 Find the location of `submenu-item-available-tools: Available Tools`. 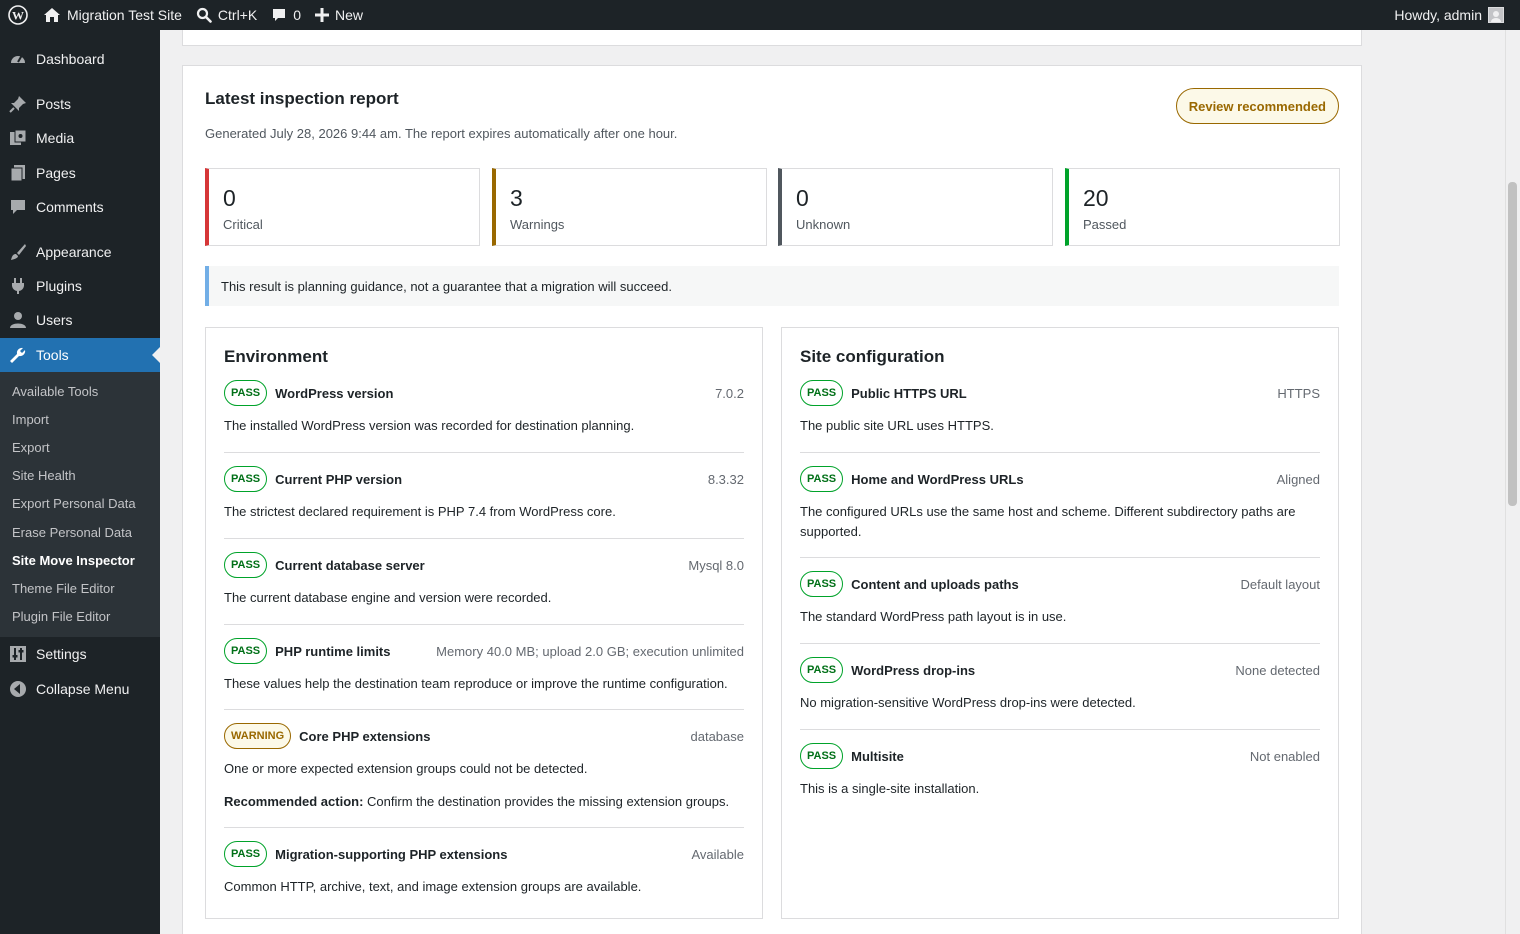

submenu-item-available-tools: Available Tools is located at coordinates (55, 392).